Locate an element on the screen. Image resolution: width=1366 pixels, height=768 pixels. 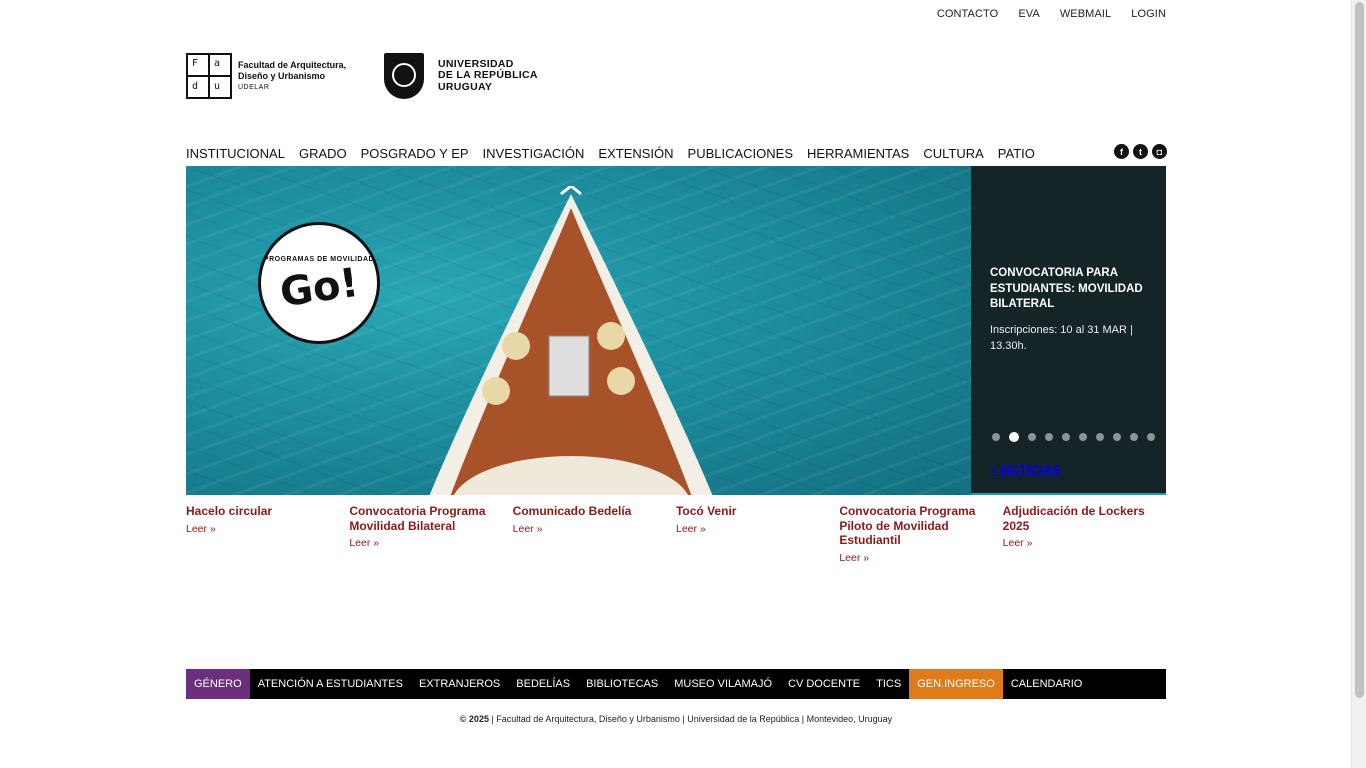
copyright-year: © 2025 is located at coordinates (474, 719).